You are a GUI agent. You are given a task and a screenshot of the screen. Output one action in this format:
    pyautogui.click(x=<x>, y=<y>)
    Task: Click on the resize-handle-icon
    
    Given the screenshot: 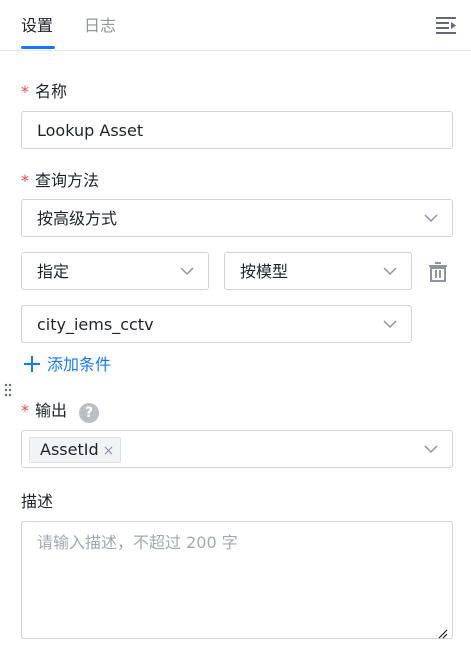 What is the action you would take?
    pyautogui.click(x=443, y=631)
    